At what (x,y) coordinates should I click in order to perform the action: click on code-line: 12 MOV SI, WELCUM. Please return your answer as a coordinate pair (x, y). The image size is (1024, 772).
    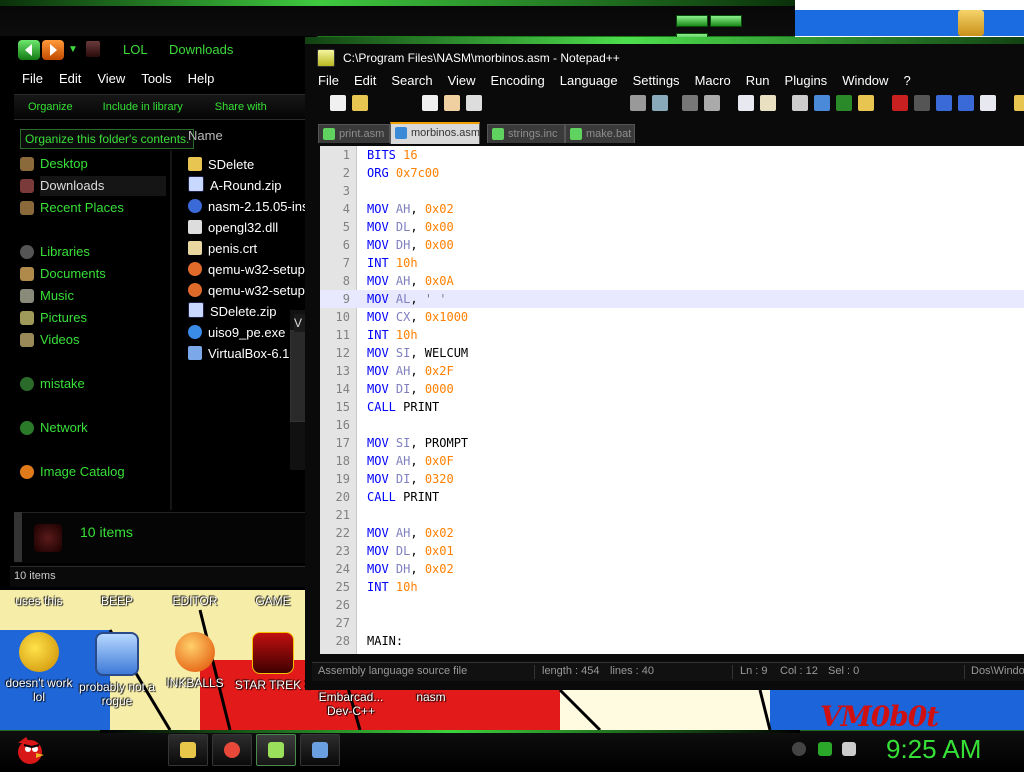
    Looking at the image, I should click on (672, 353).